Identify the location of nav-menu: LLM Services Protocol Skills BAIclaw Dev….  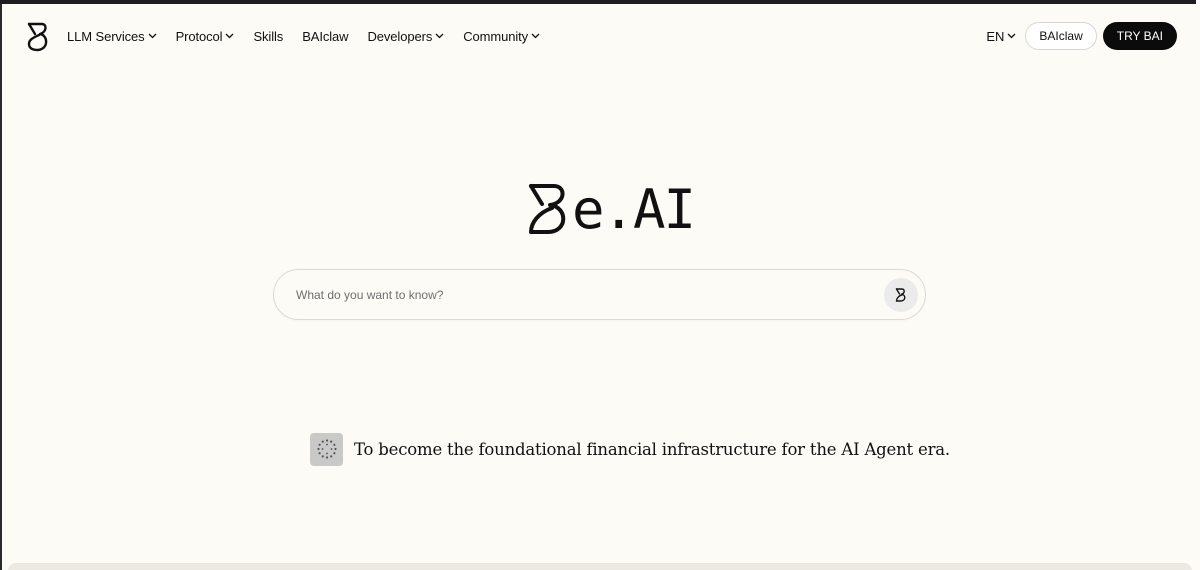
(313, 36).